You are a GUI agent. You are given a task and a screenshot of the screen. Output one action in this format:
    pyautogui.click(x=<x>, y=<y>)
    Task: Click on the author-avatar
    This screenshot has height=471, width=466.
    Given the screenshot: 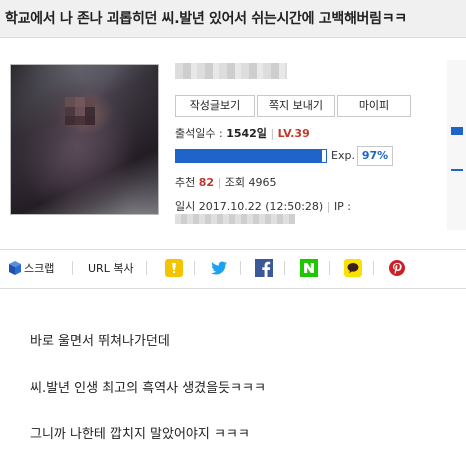 What is the action you would take?
    pyautogui.click(x=84, y=139)
    